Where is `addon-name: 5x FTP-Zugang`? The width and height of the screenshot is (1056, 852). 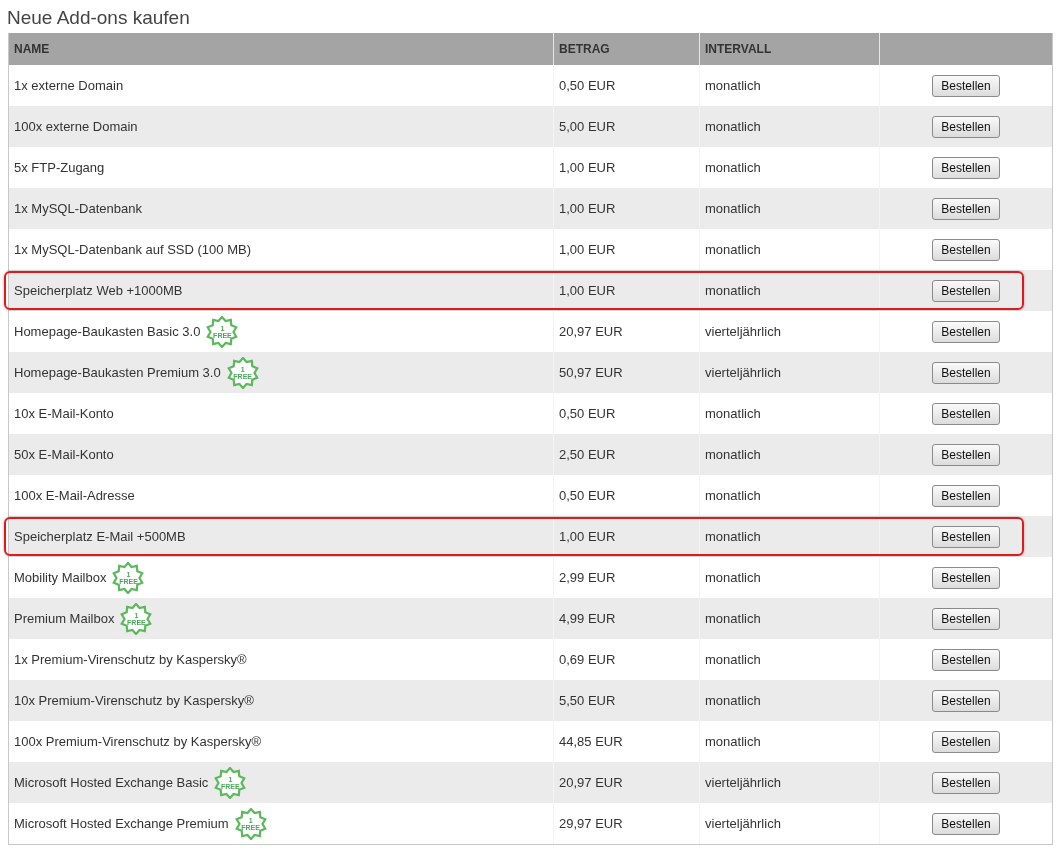
addon-name: 5x FTP-Zugang is located at coordinates (59, 167).